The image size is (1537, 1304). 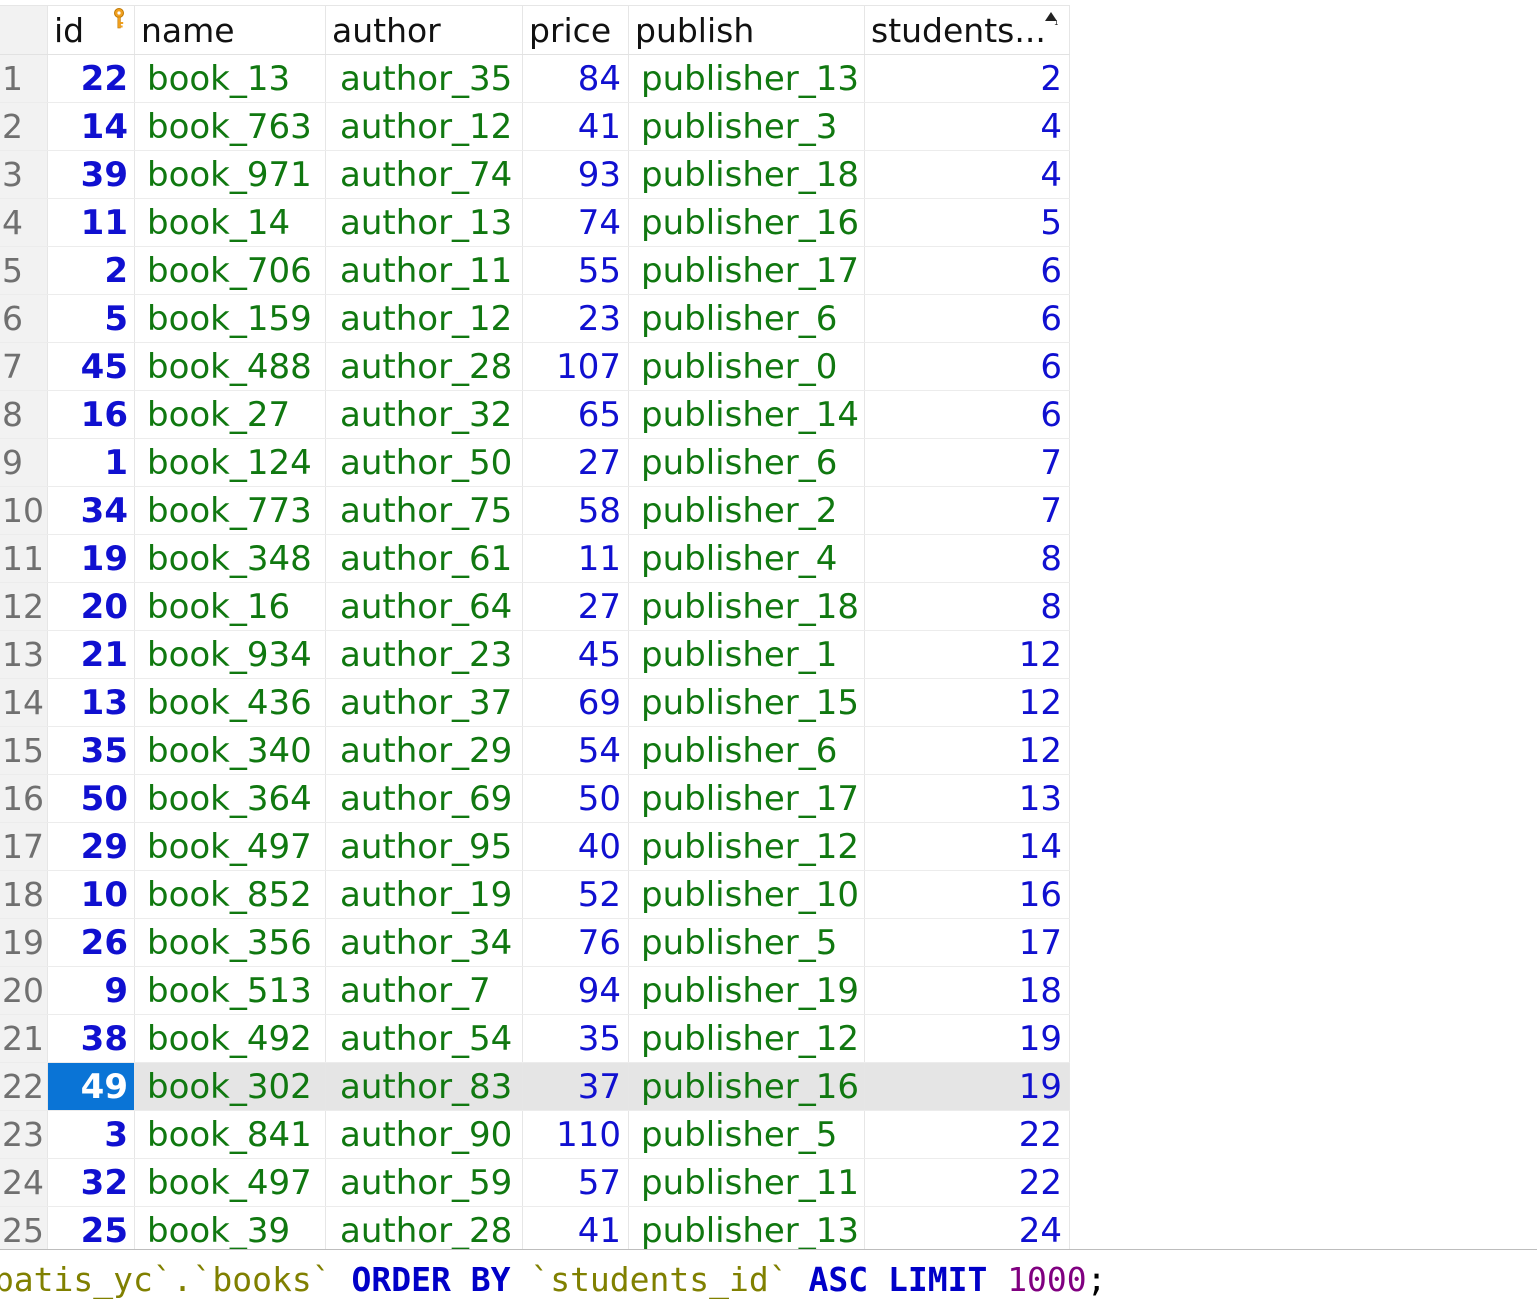 What do you see at coordinates (424, 1038) in the screenshot?
I see `cell-author: author_54` at bounding box center [424, 1038].